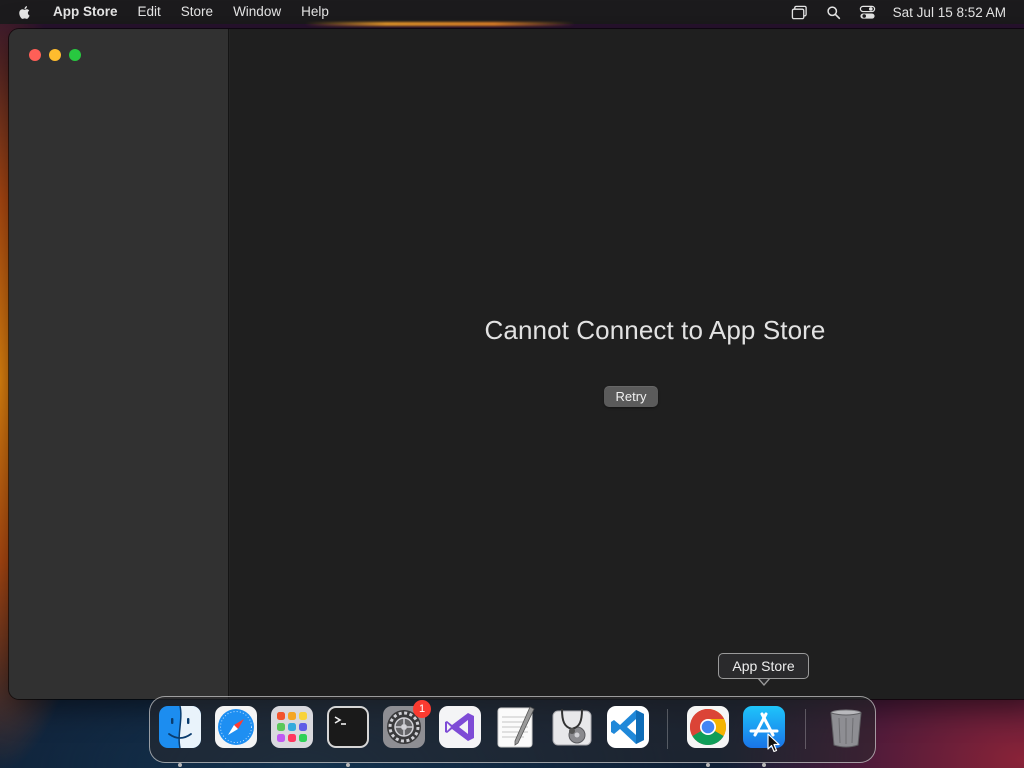 This screenshot has height=768, width=1024. I want to click on minimize-window-button, so click(55, 55).